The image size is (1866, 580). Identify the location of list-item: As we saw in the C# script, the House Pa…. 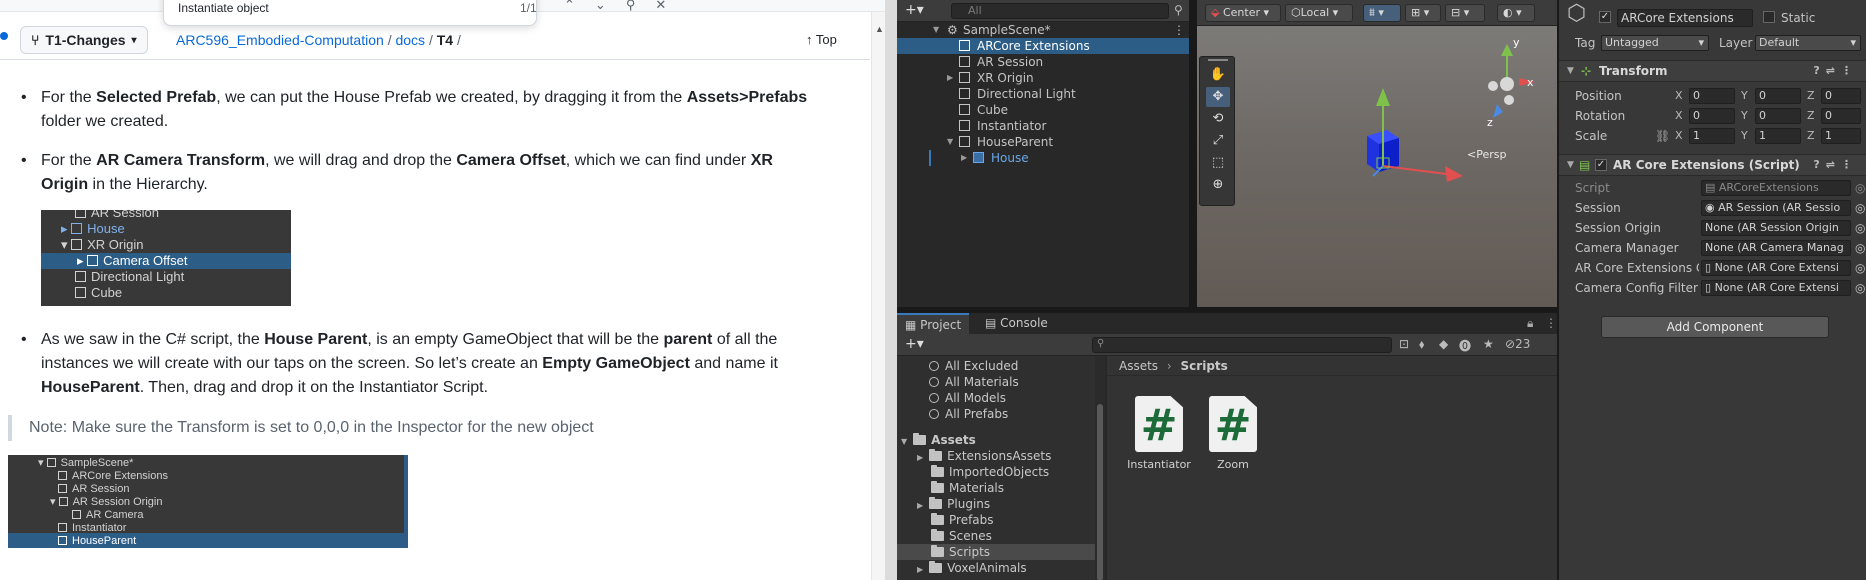
(421, 364).